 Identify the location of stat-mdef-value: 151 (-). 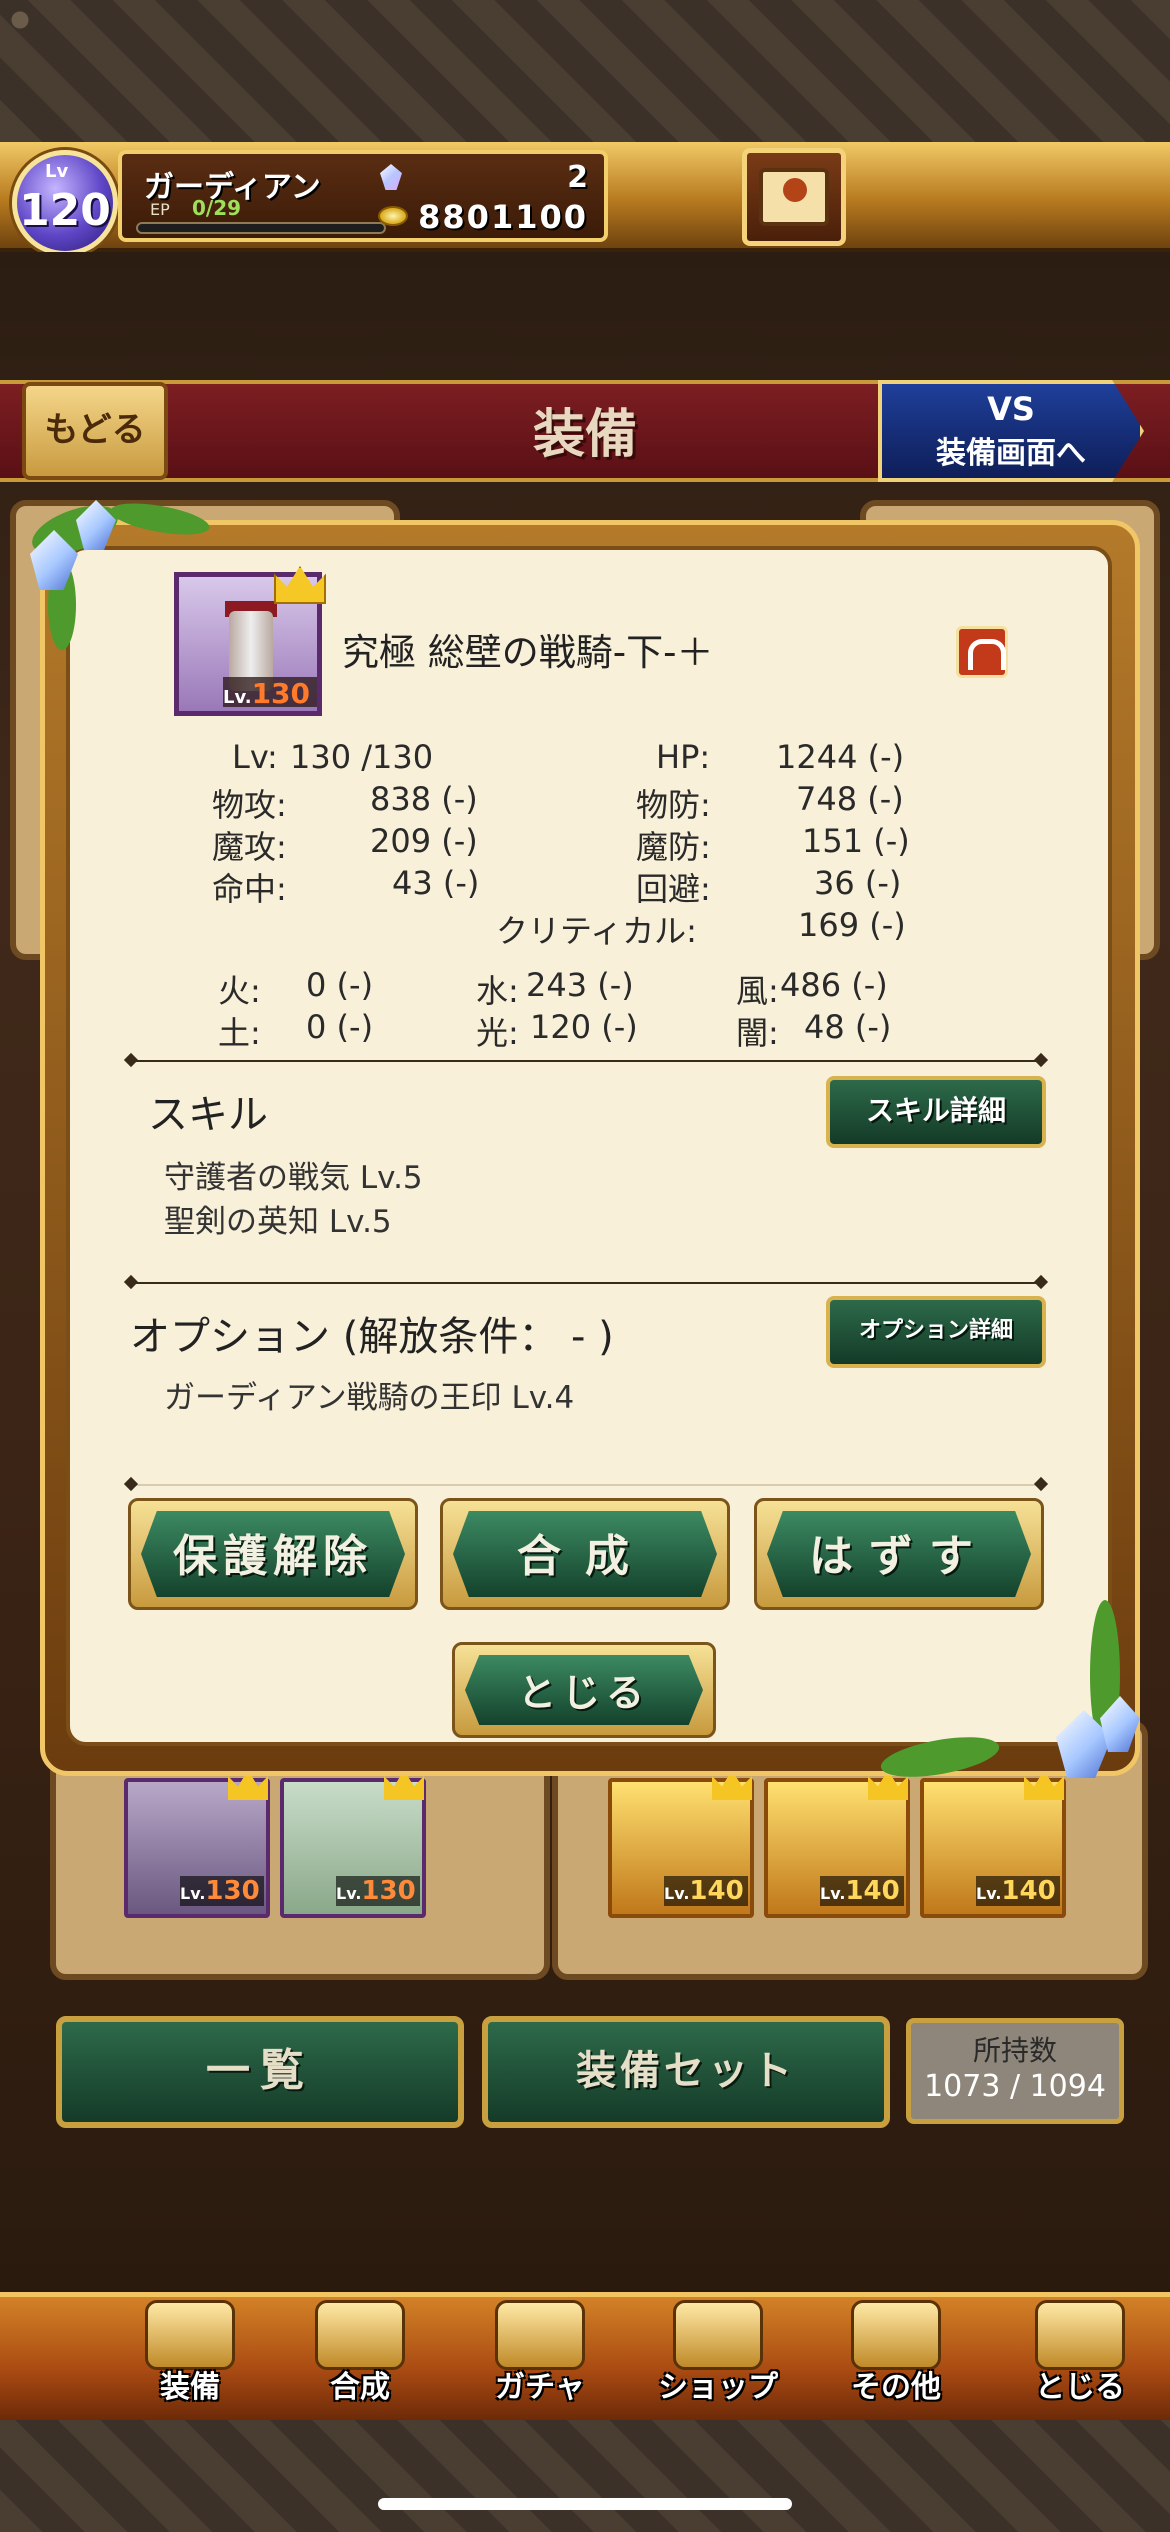
(856, 841).